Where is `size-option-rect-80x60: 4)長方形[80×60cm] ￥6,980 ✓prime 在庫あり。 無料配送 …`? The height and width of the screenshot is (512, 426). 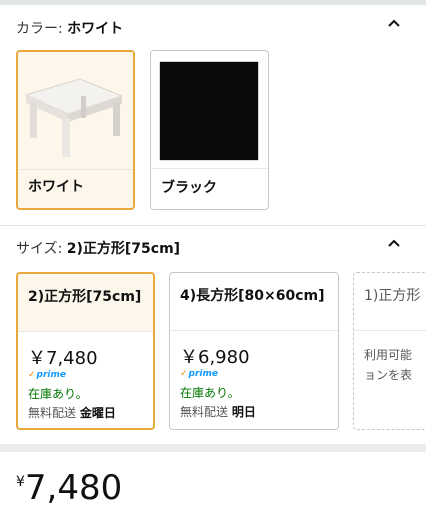 size-option-rect-80x60: 4)長方形[80×60cm] ￥6,980 ✓prime 在庫あり。 無料配送 … is located at coordinates (254, 351).